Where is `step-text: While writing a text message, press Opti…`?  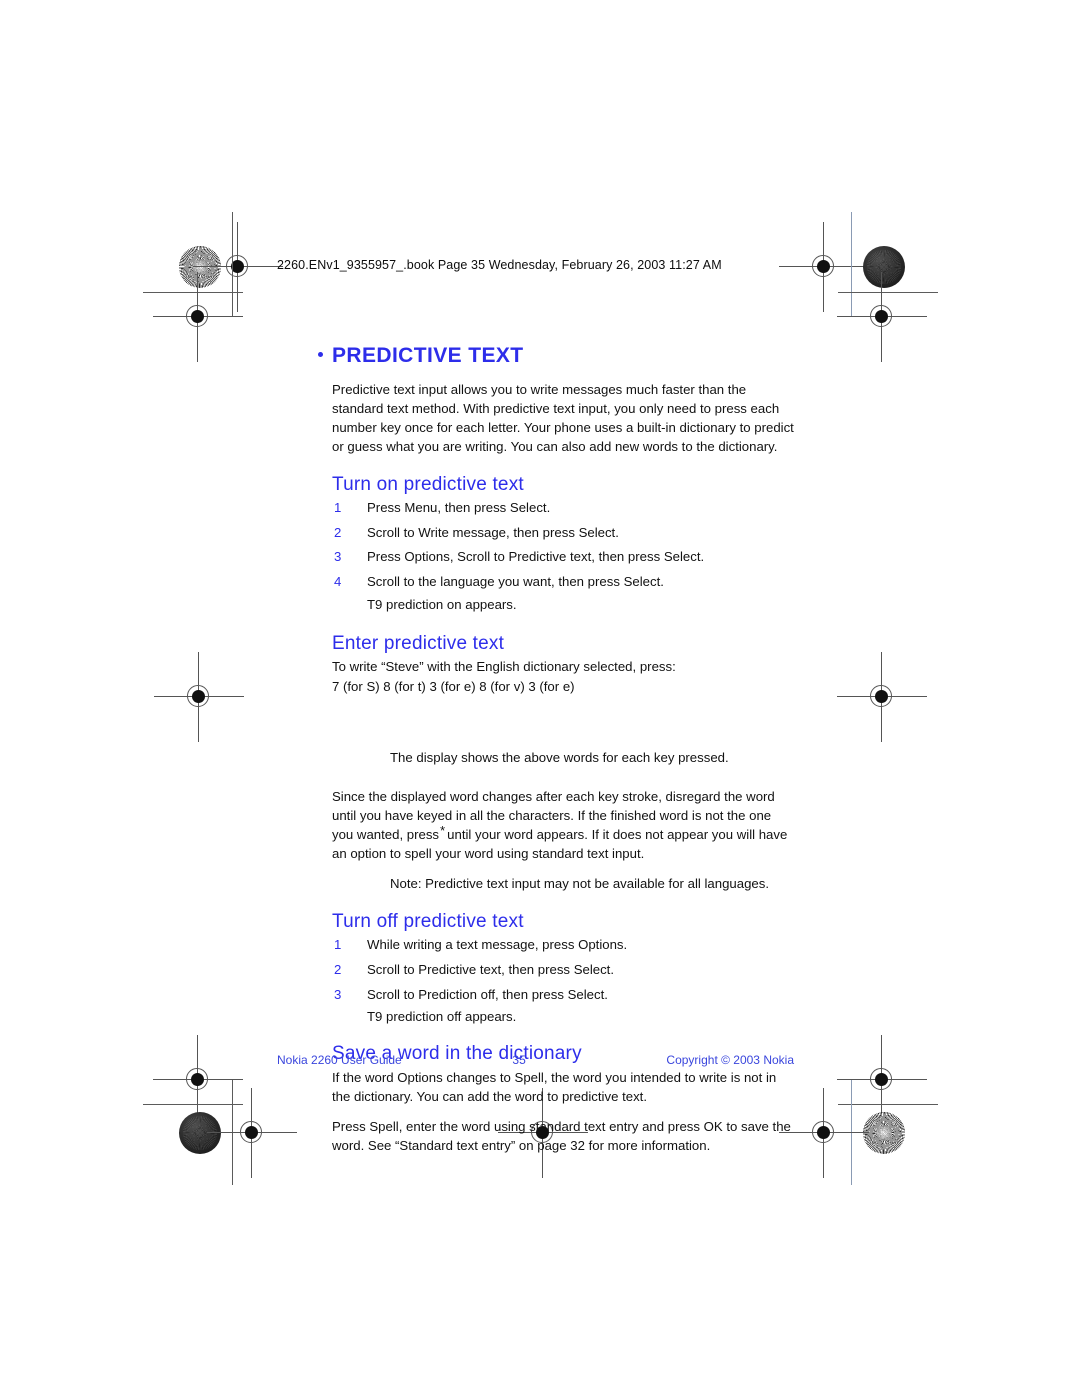
step-text: While writing a text message, press Opti… is located at coordinates (497, 945).